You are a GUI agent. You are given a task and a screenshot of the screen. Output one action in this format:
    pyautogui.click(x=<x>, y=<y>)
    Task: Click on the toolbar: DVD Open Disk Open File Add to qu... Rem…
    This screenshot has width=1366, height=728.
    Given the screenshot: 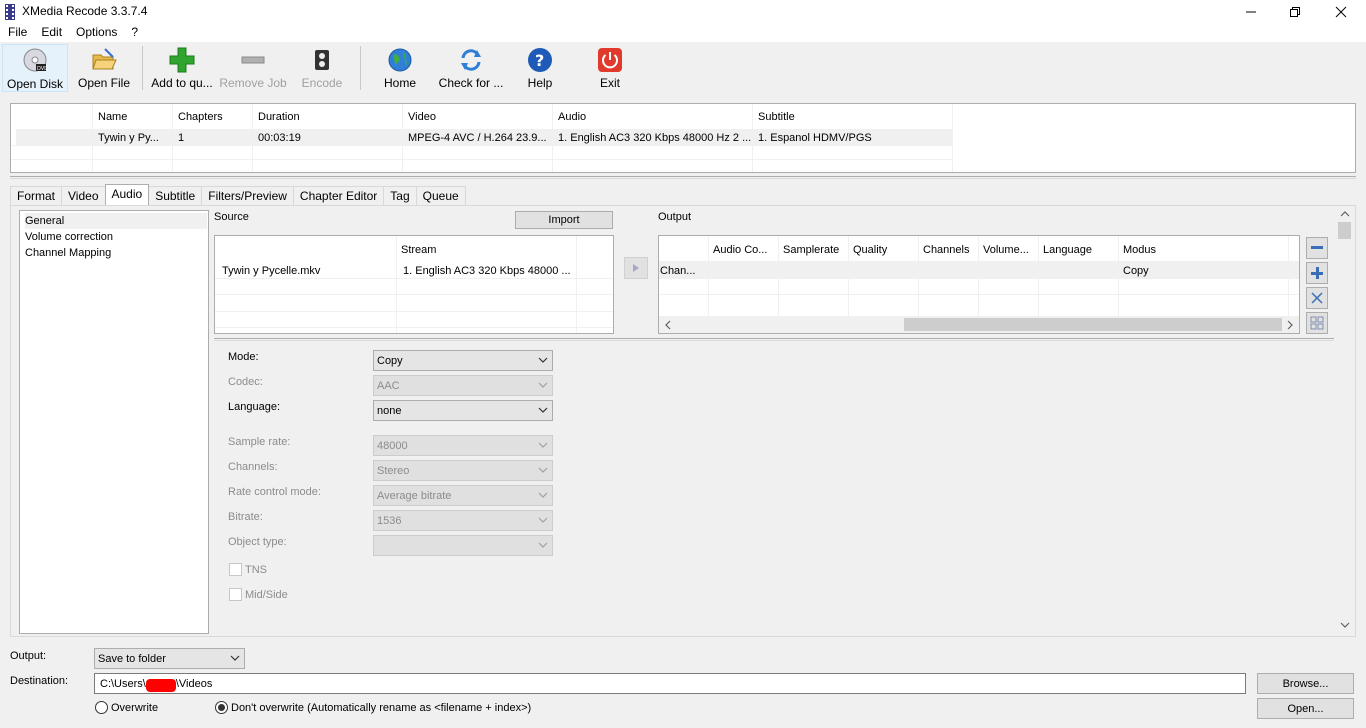 What is the action you would take?
    pyautogui.click(x=683, y=68)
    